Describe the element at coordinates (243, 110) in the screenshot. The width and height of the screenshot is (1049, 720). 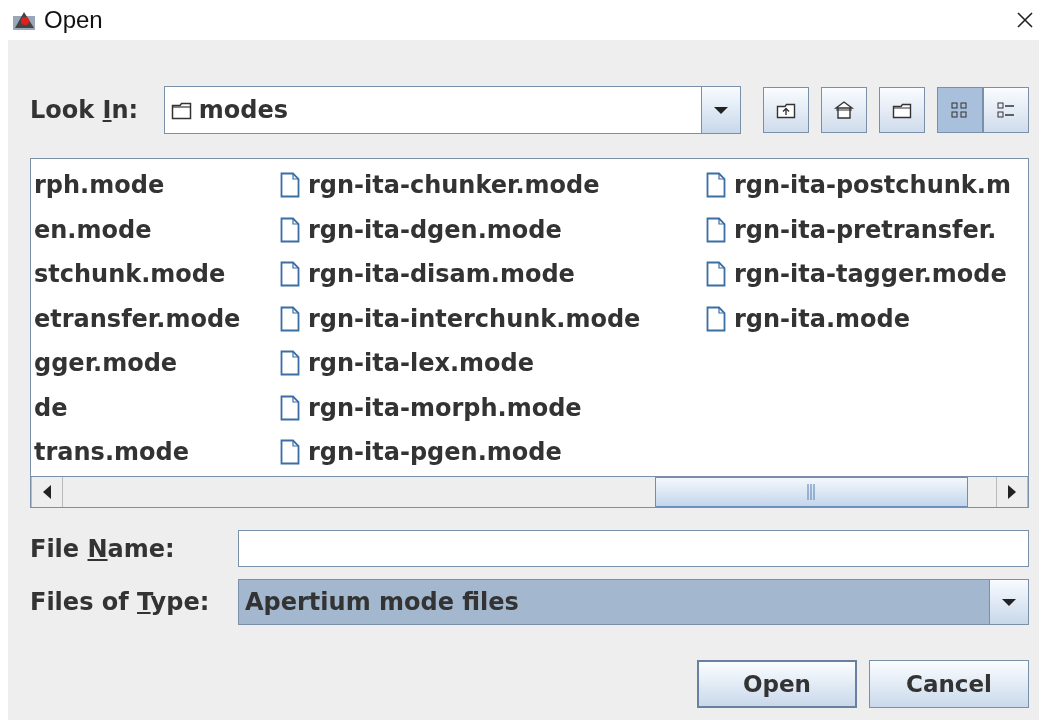
I see `dropdown-value: modes` at that location.